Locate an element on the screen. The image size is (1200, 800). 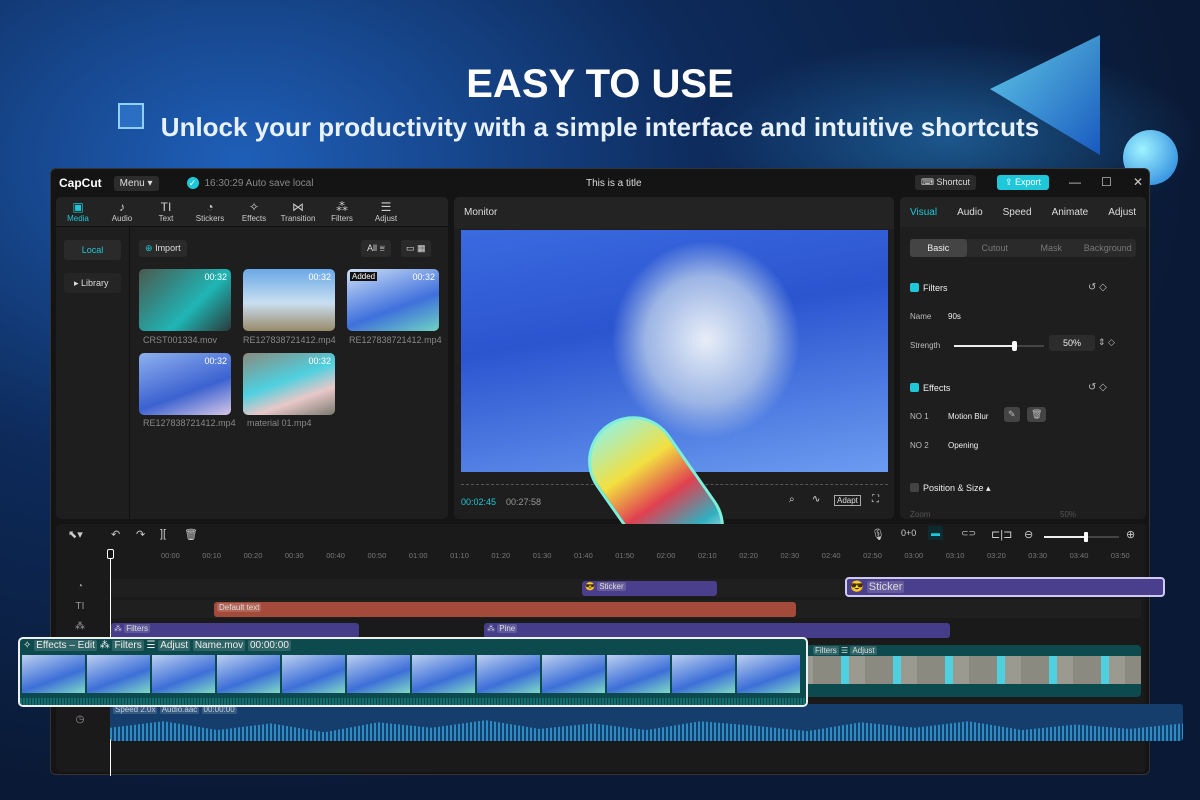
undo-icon: ↶ is located at coordinates (115, 534).